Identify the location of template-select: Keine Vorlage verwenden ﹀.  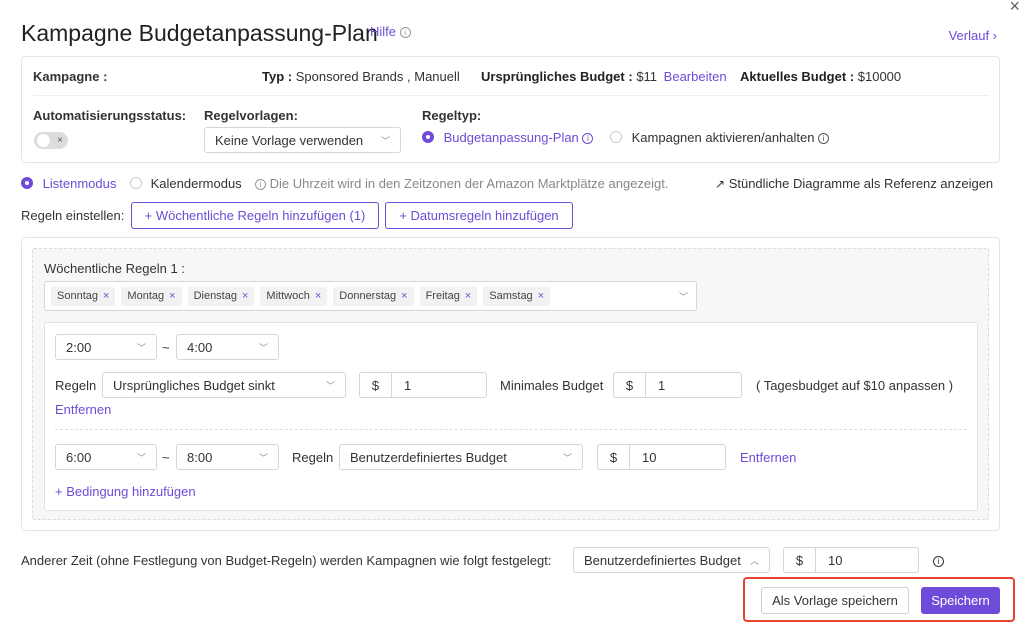
(302, 140).